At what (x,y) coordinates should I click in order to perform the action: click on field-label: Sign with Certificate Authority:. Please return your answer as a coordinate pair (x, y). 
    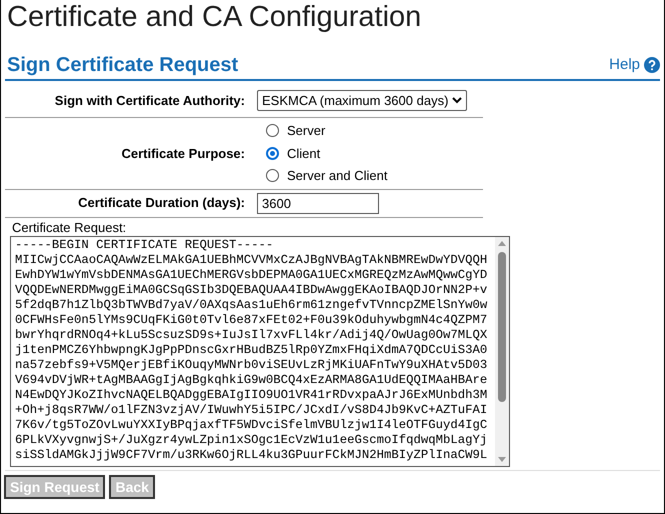
    Looking at the image, I should click on (150, 101).